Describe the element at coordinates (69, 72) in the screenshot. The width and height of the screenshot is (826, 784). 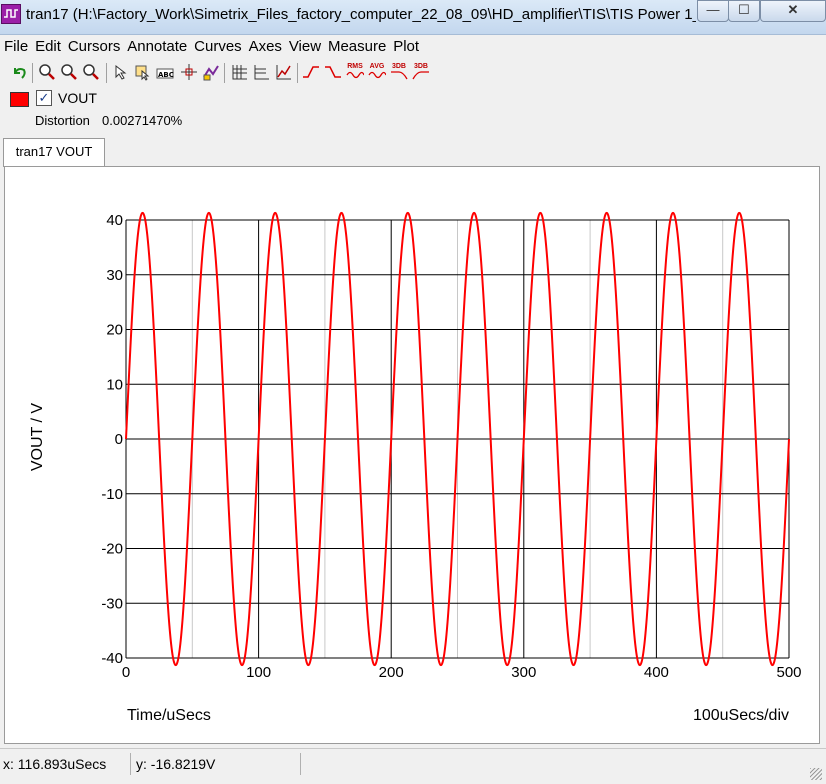
I see `zoom-full-icon` at that location.